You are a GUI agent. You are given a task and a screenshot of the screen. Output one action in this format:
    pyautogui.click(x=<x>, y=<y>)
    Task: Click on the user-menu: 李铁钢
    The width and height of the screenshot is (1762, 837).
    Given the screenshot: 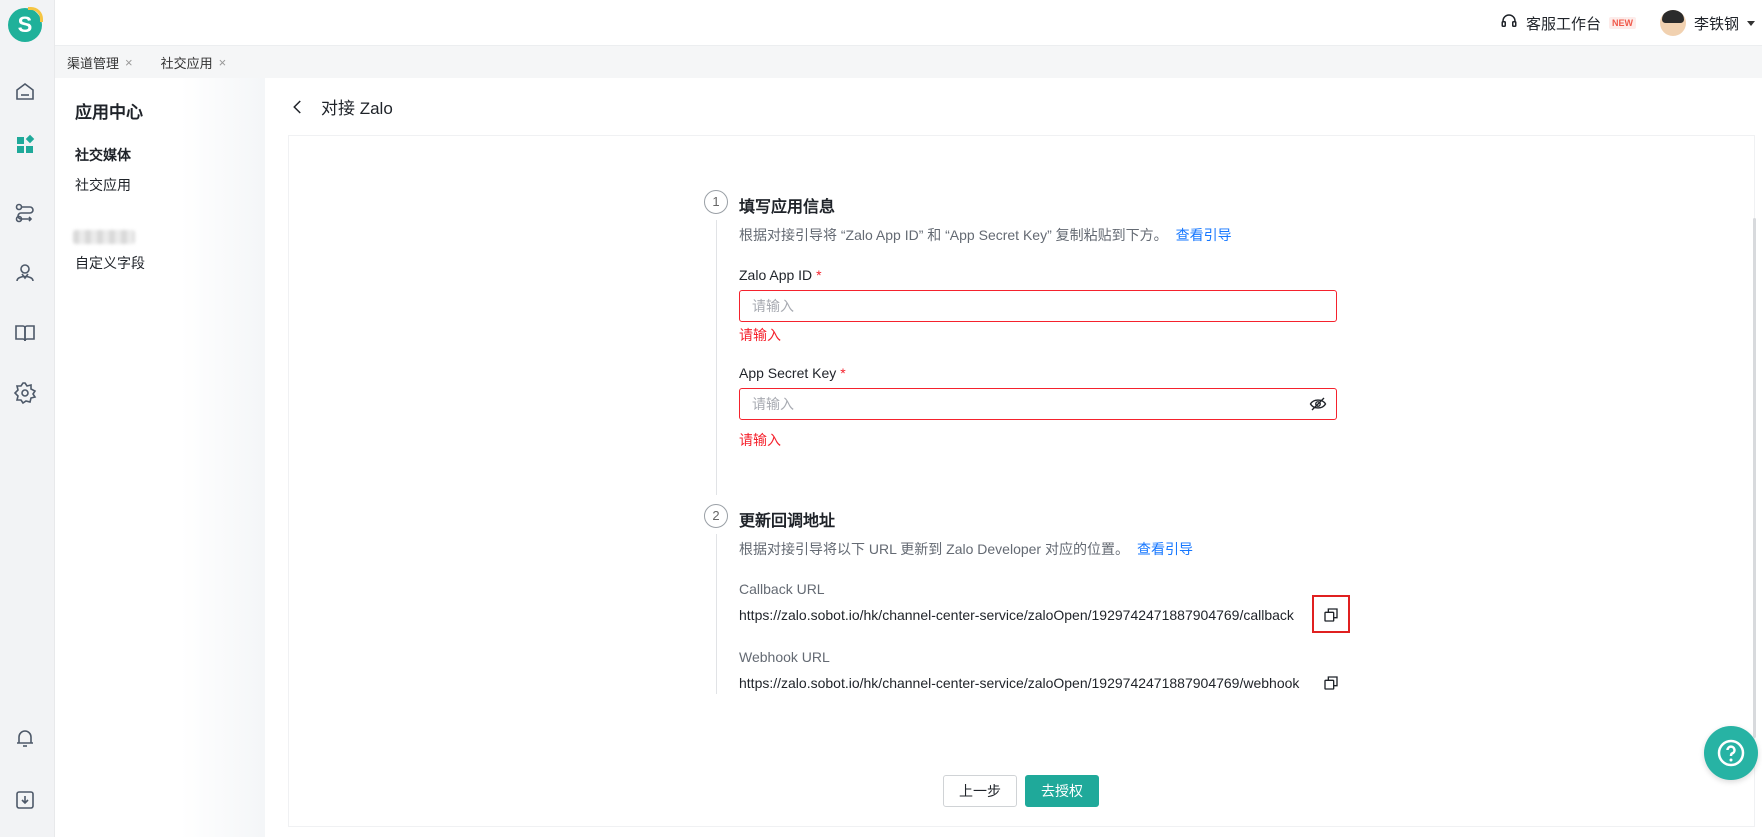 What is the action you would take?
    pyautogui.click(x=1708, y=23)
    